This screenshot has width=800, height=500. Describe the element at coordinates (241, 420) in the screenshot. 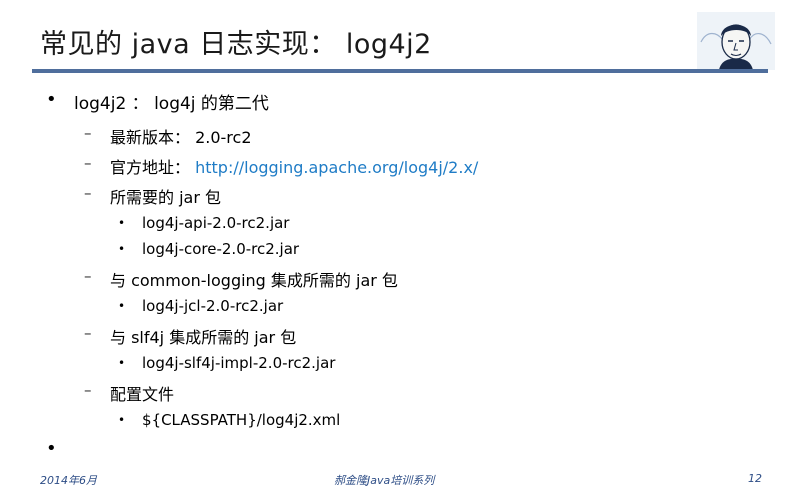

I see `item-config-path: ${CLASSPATH}/log4j2.xml` at that location.